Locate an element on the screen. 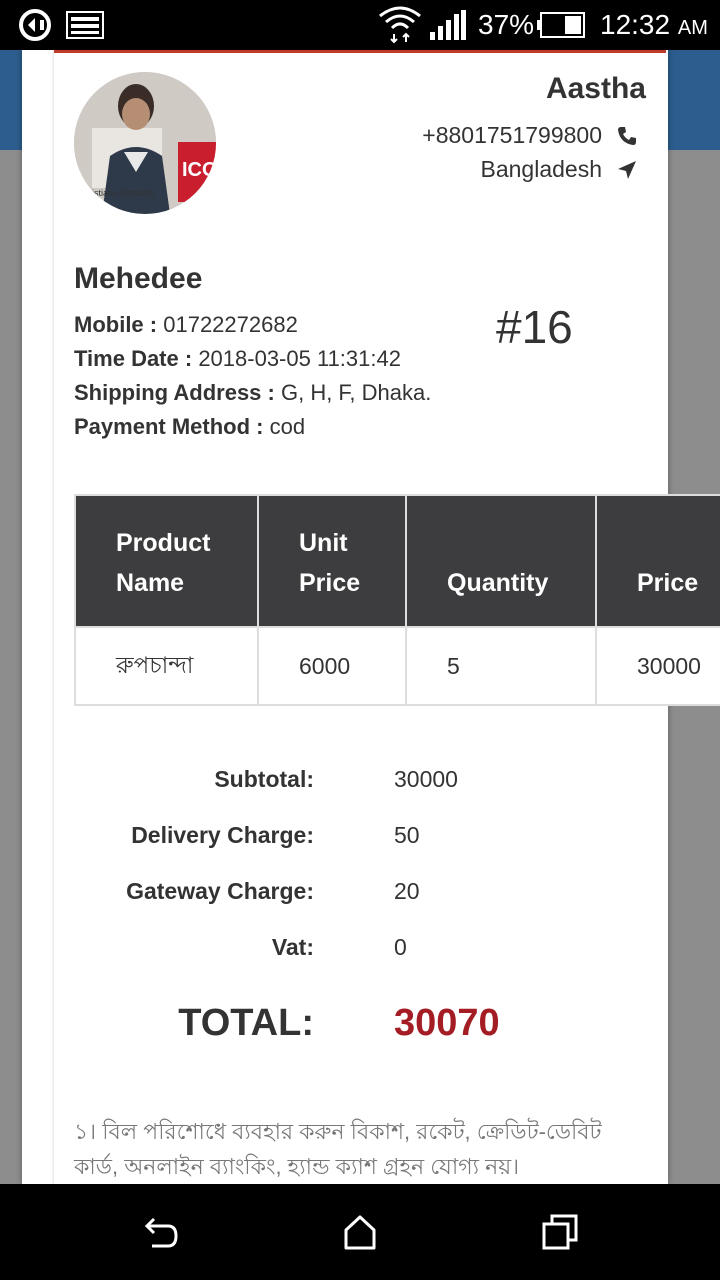 The width and height of the screenshot is (720, 1280). battery-percent: 37% is located at coordinates (506, 24).